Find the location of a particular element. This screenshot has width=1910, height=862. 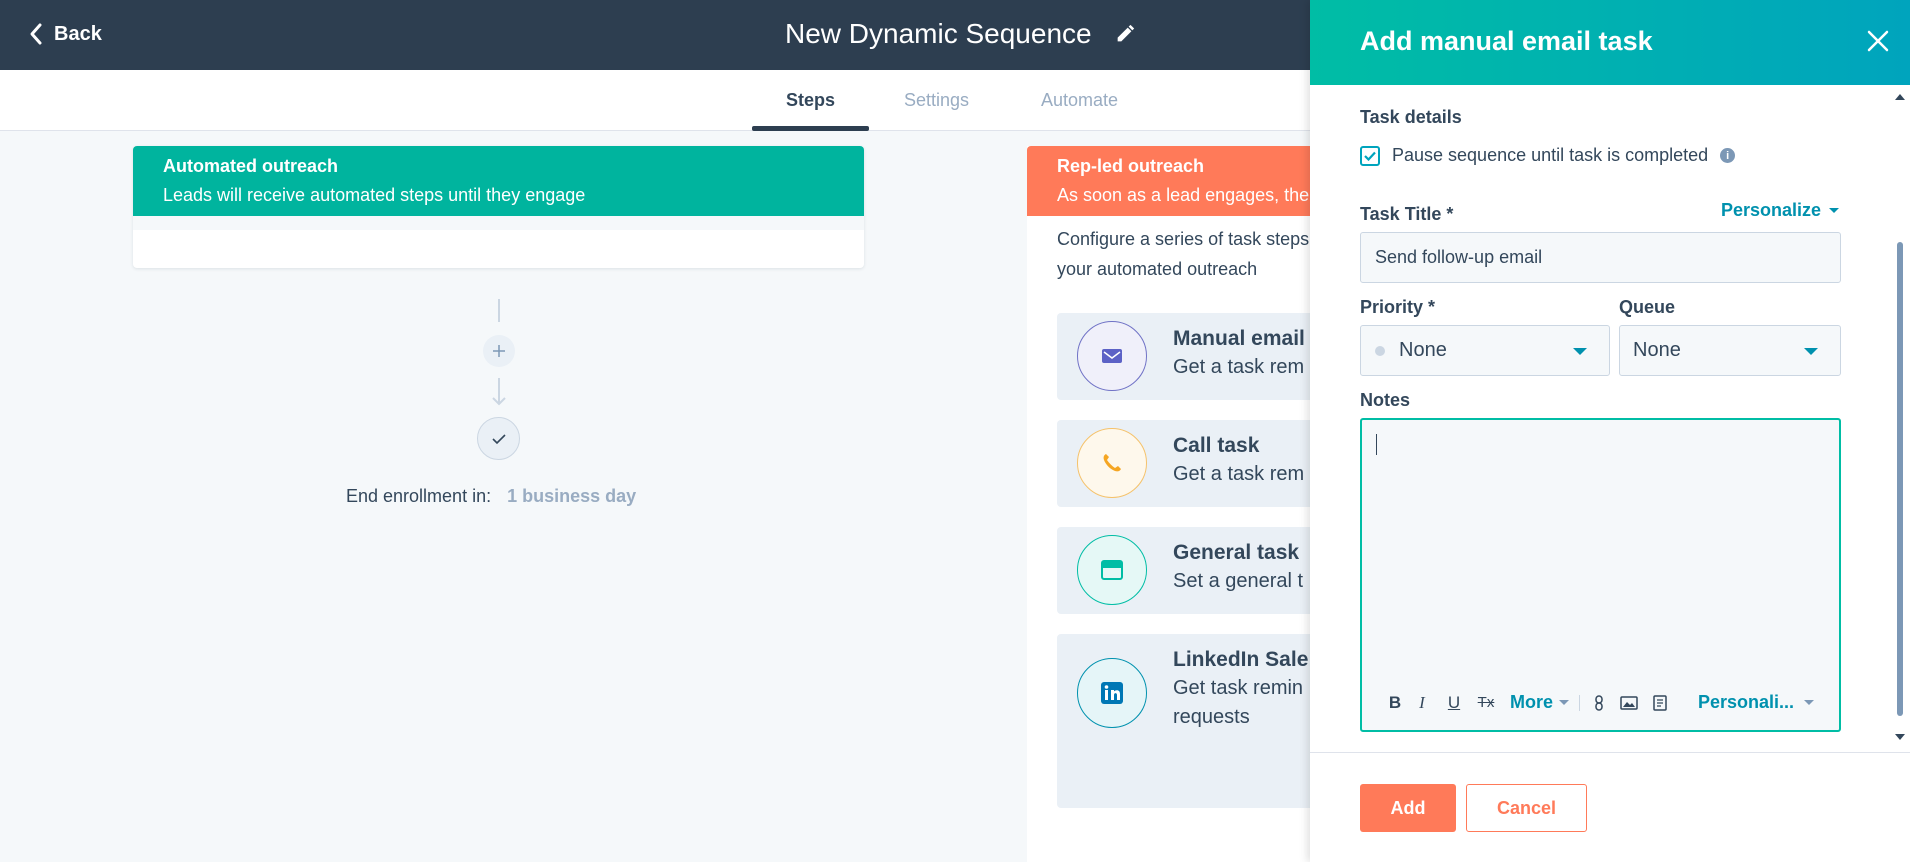

task-option-desc-line1: Get task remin is located at coordinates (1238, 688).